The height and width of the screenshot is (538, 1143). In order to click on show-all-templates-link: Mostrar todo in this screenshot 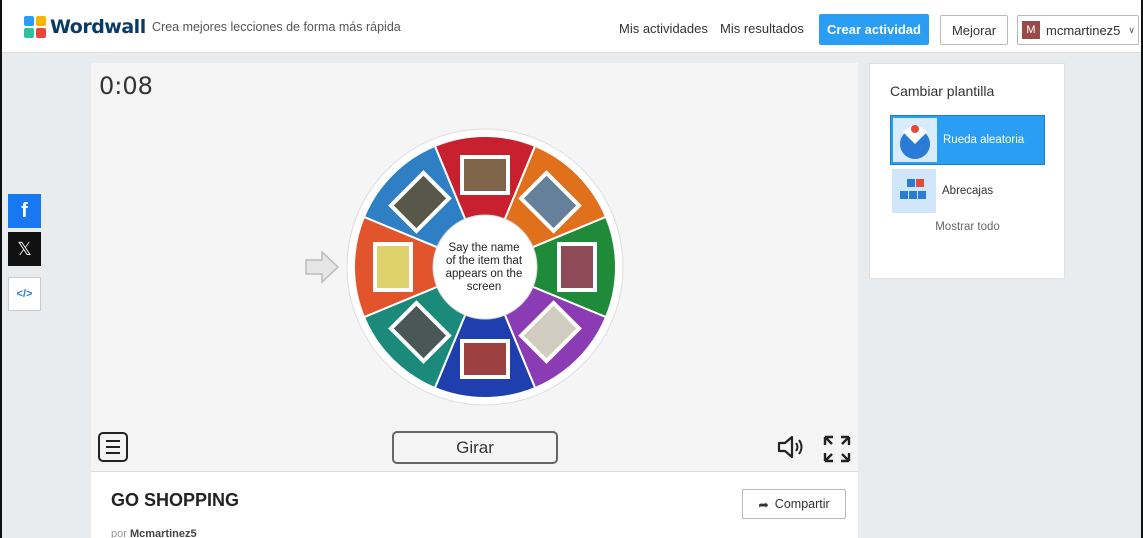, I will do `click(967, 227)`.